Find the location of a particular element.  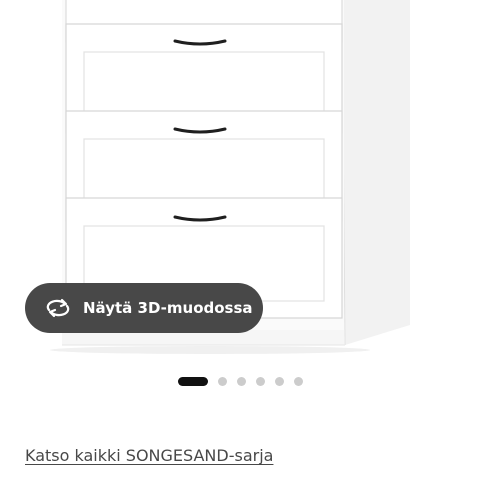

view-3d-button: Näytä 3D-muodossa is located at coordinates (144, 308).